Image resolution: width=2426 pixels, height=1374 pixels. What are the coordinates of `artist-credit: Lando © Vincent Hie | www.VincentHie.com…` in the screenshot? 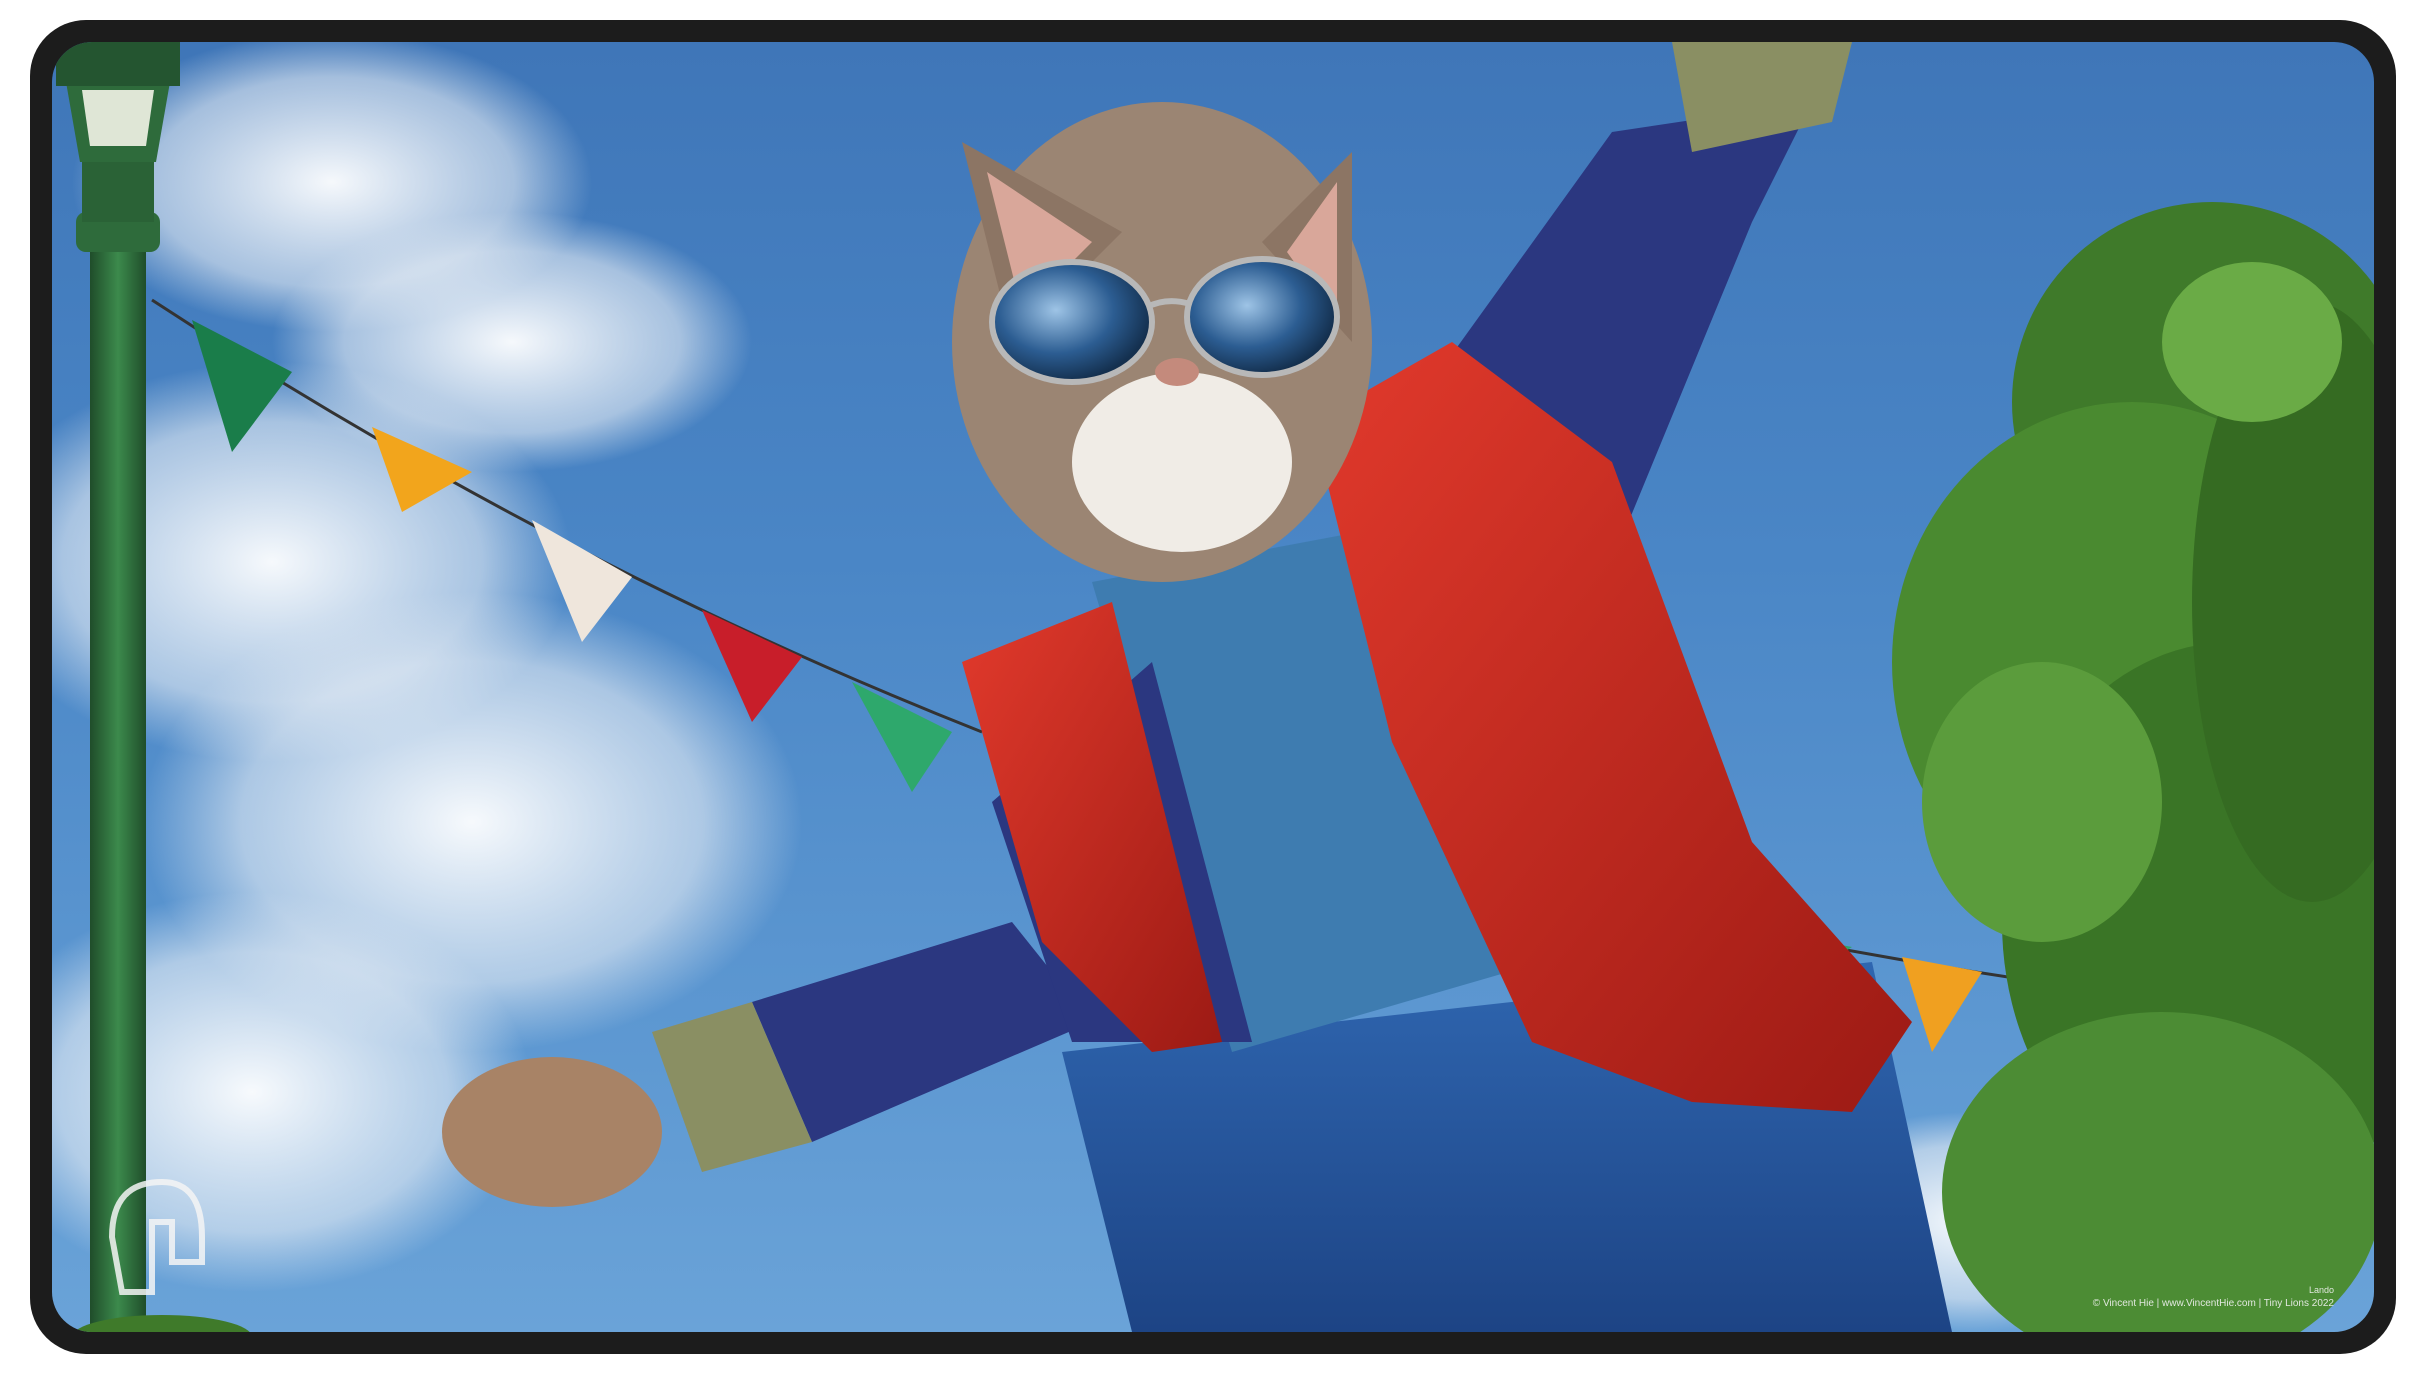 It's located at (2213, 1297).